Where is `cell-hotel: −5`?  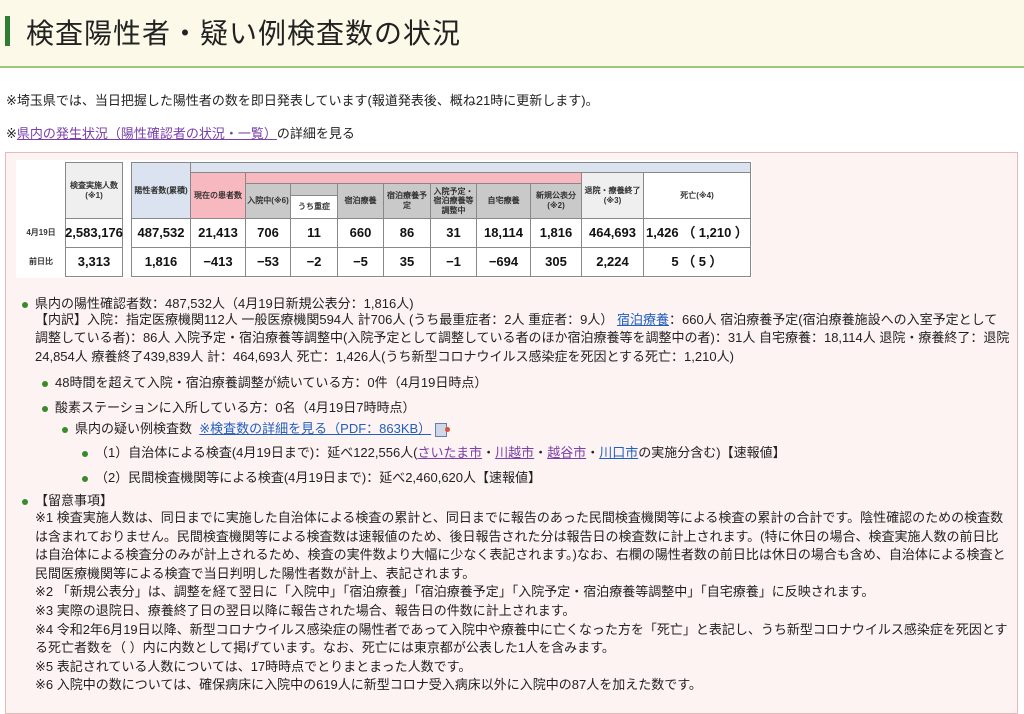 cell-hotel: −5 is located at coordinates (360, 262).